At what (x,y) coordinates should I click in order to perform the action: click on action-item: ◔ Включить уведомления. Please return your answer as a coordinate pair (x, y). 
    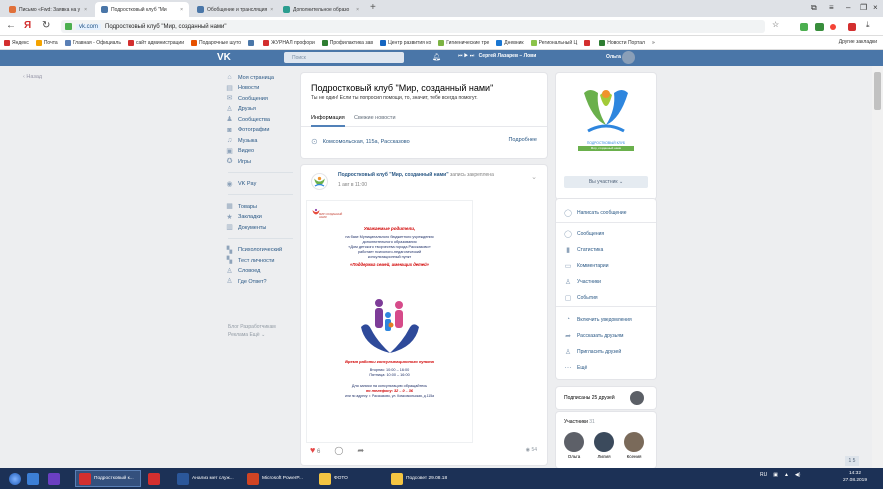
    Looking at the image, I should click on (598, 319).